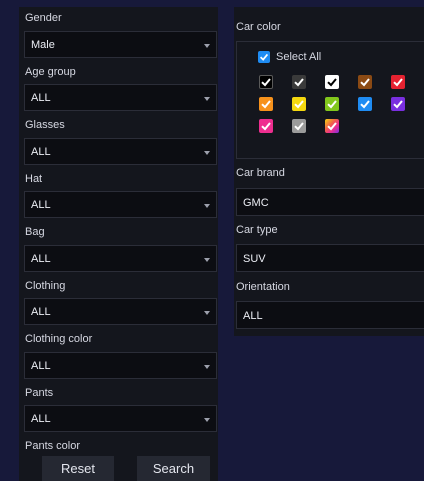  Describe the element at coordinates (330, 315) in the screenshot. I see `orientation-select: ALL` at that location.